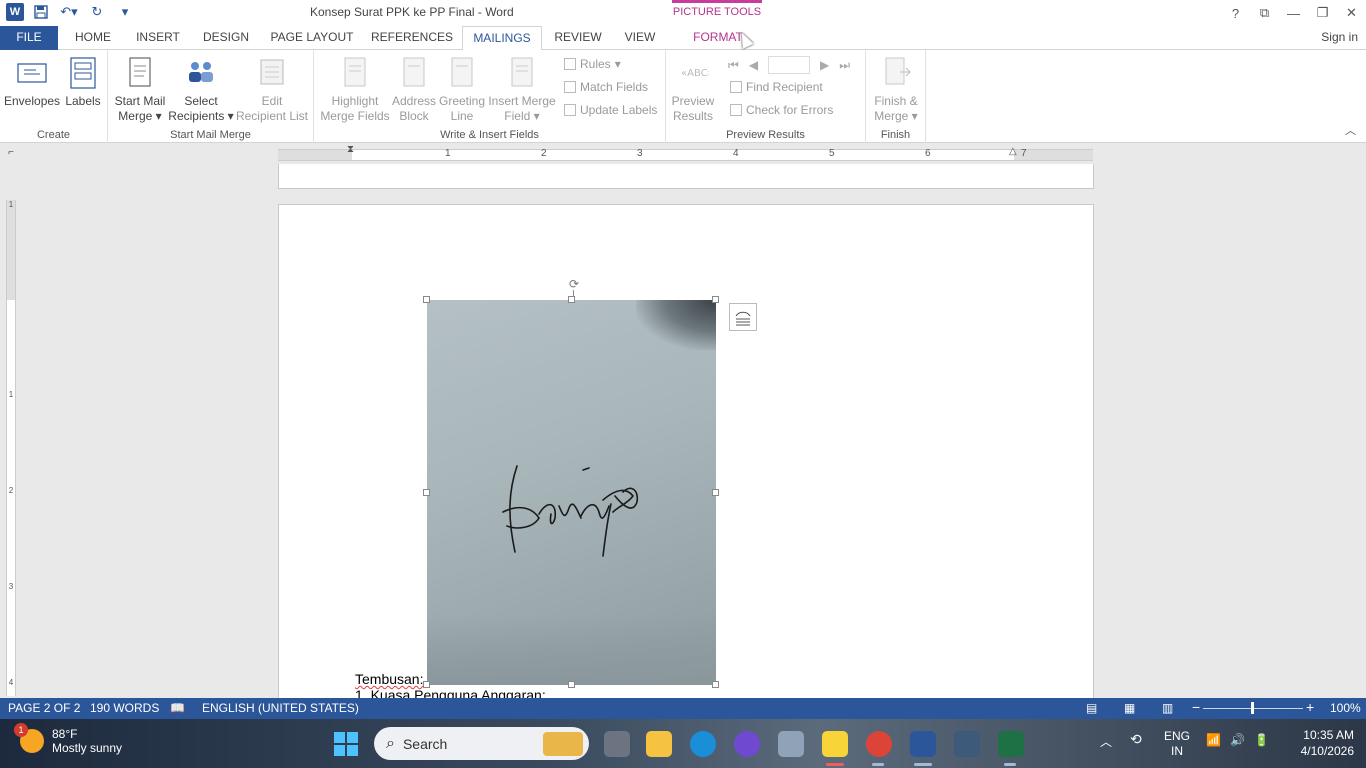  What do you see at coordinates (1327, 743) in the screenshot?
I see `system-clock: 10:35 AM 4/10/2026` at bounding box center [1327, 743].